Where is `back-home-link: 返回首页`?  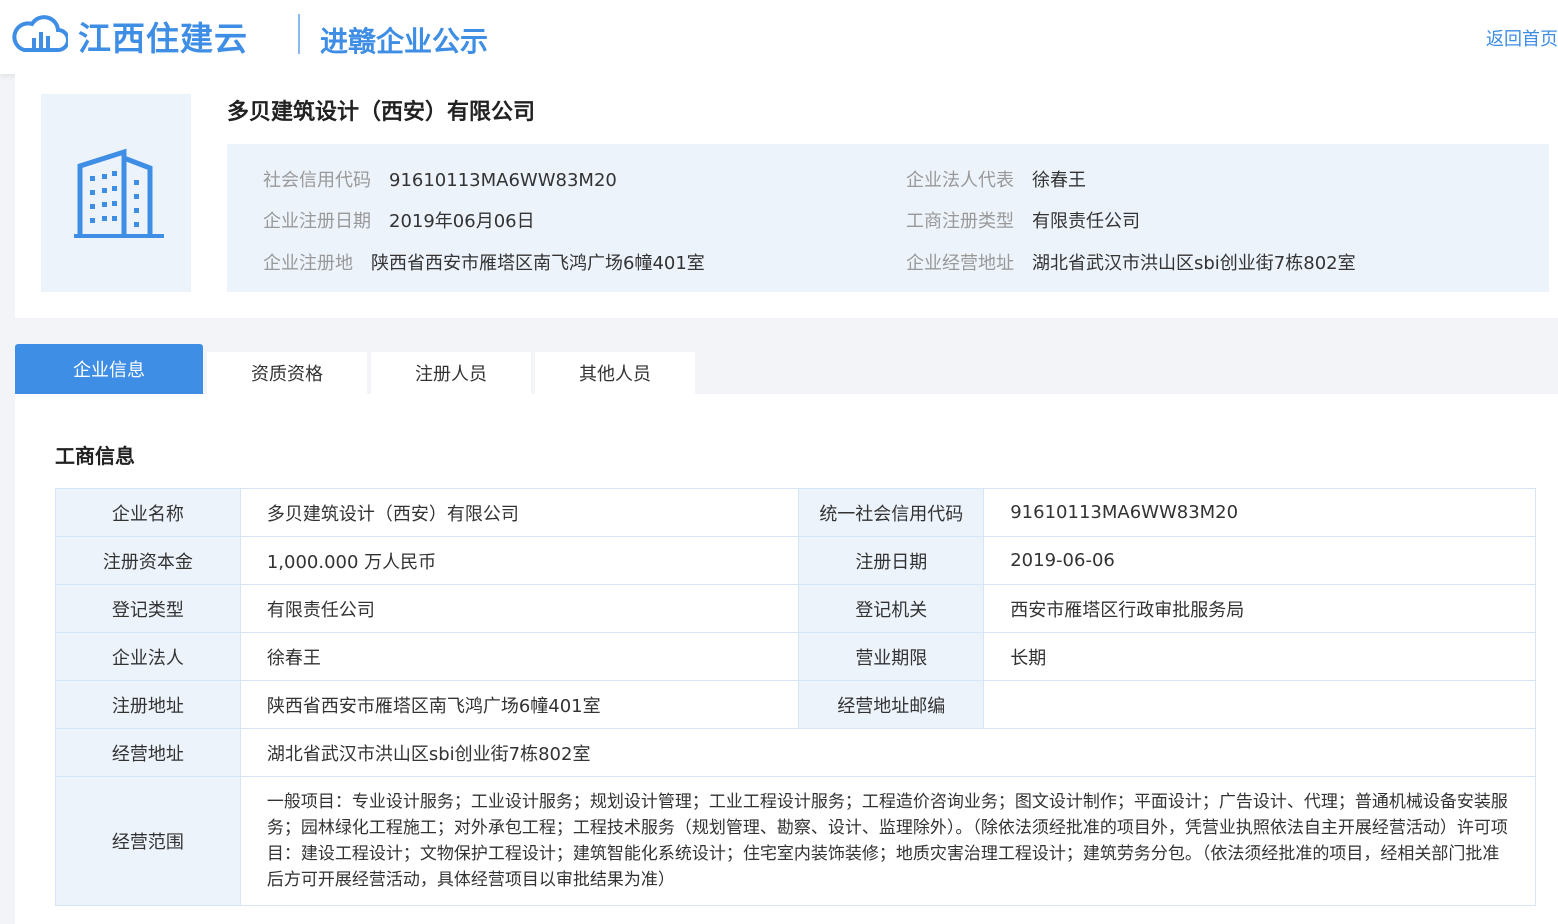
back-home-link: 返回首页 is located at coordinates (1522, 38).